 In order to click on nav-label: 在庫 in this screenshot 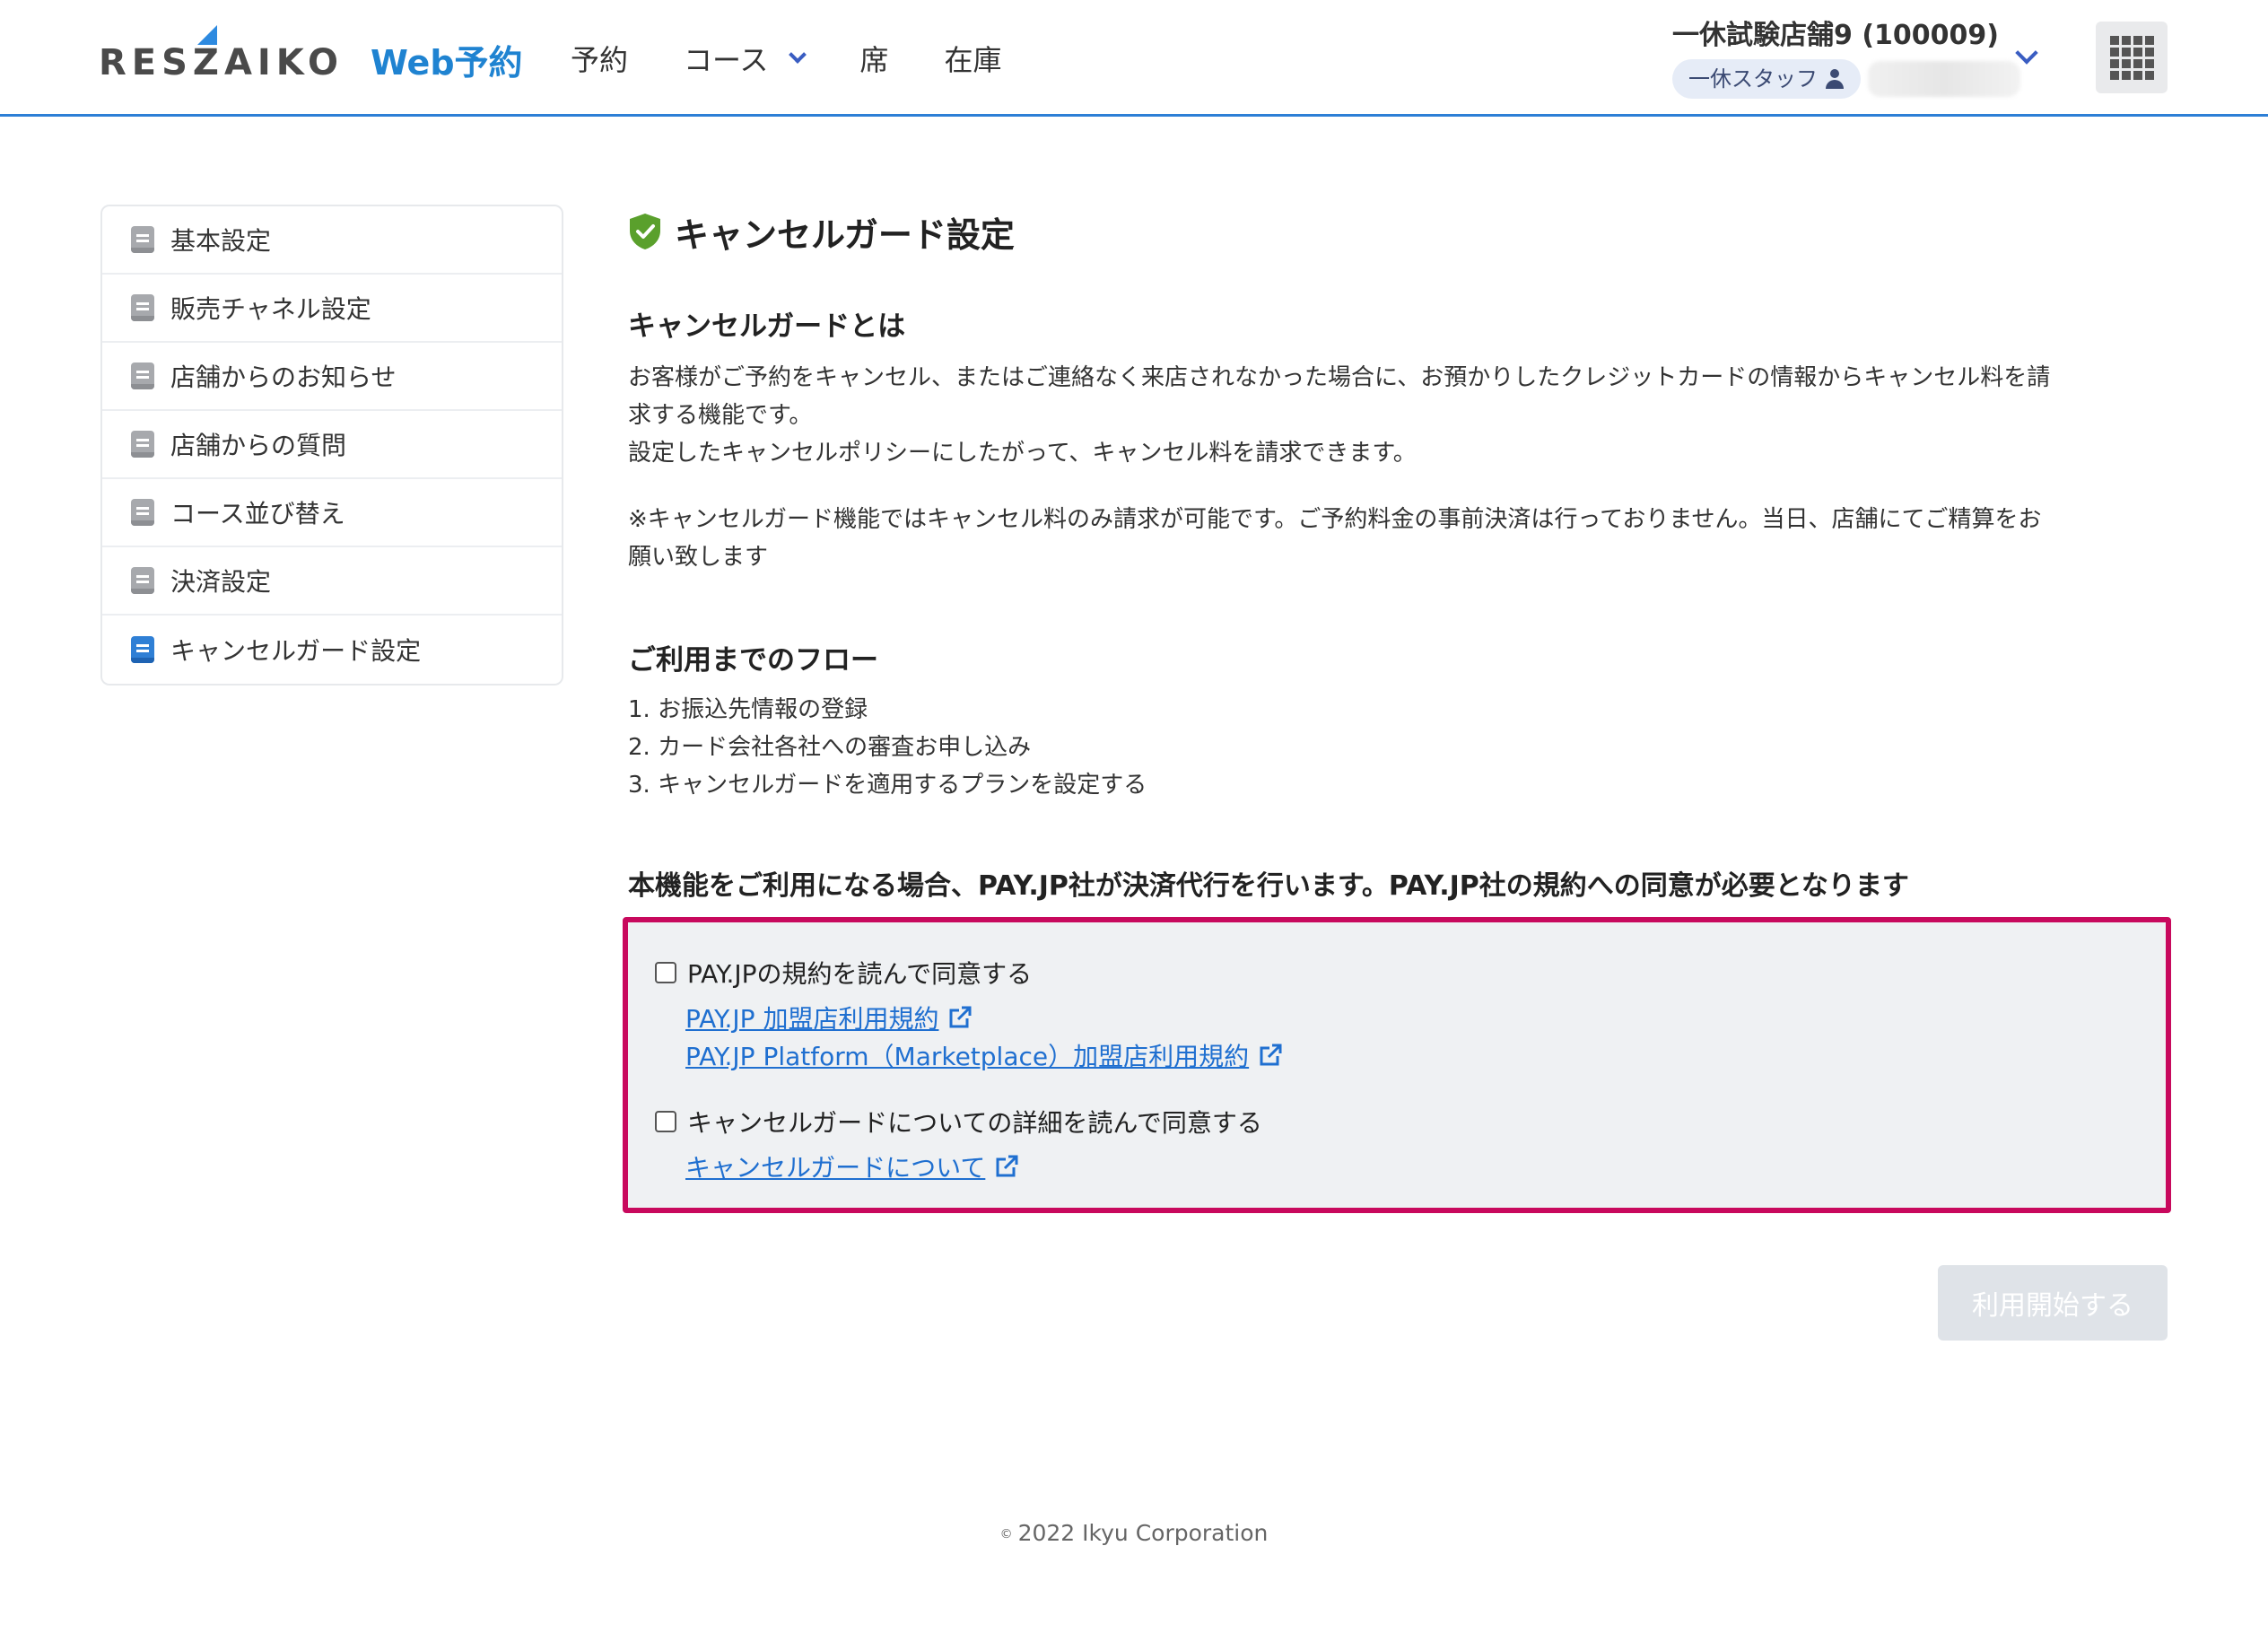, I will do `click(973, 60)`.